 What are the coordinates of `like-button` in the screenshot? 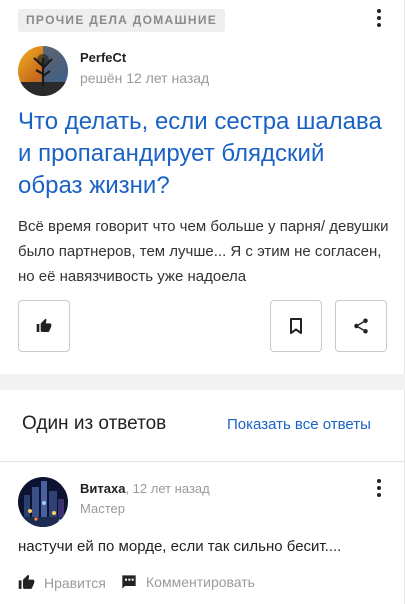 It's located at (44, 326).